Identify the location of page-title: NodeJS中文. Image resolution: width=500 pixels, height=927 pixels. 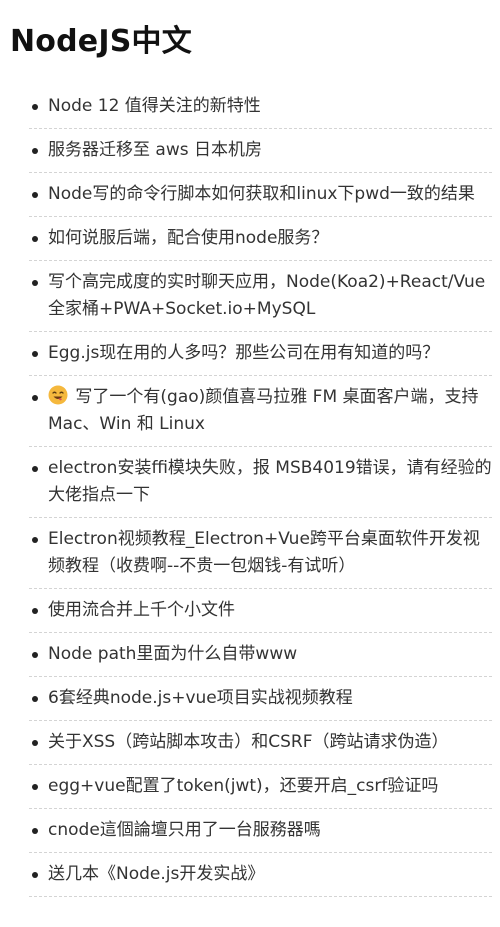
(101, 41).